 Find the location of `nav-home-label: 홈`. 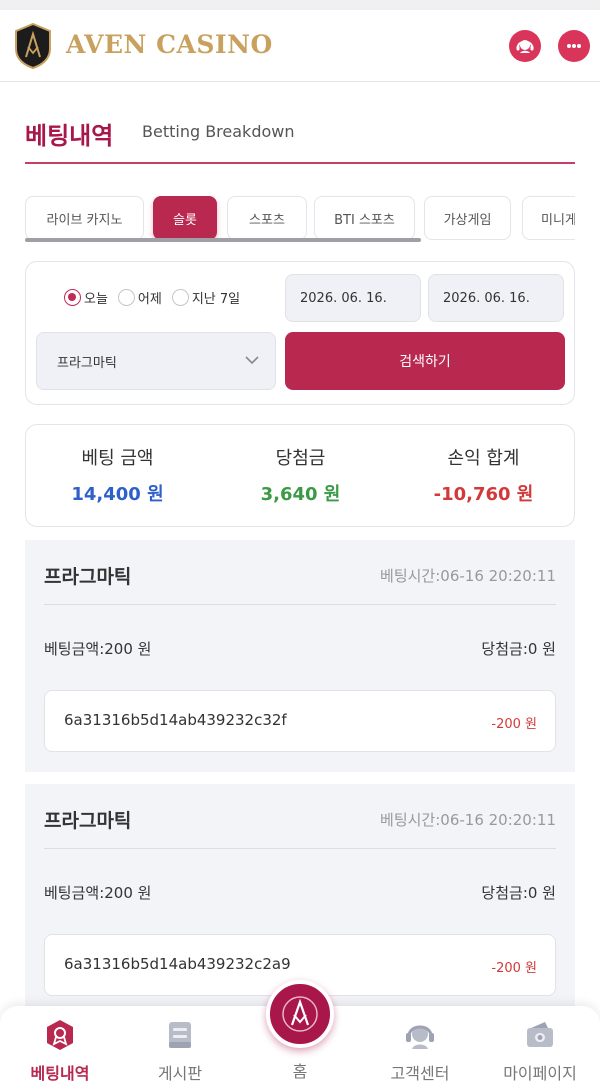

nav-home-label: 홈 is located at coordinates (300, 1071).